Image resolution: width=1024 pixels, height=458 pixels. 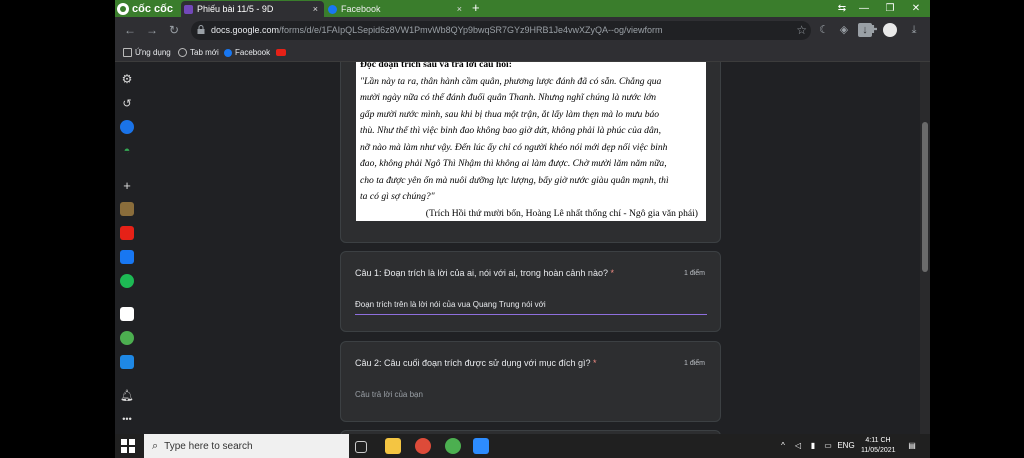 I want to click on coccoc-menu-button: cốc cốc, so click(x=145, y=8).